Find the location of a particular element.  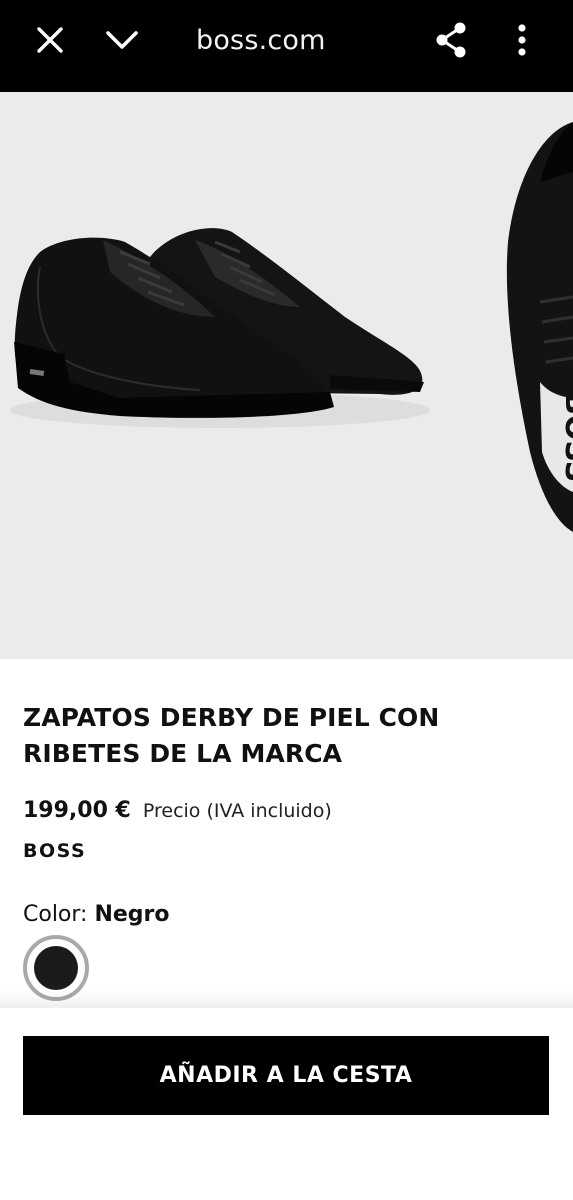

price-note: Precio (IVA incluido) is located at coordinates (237, 811).